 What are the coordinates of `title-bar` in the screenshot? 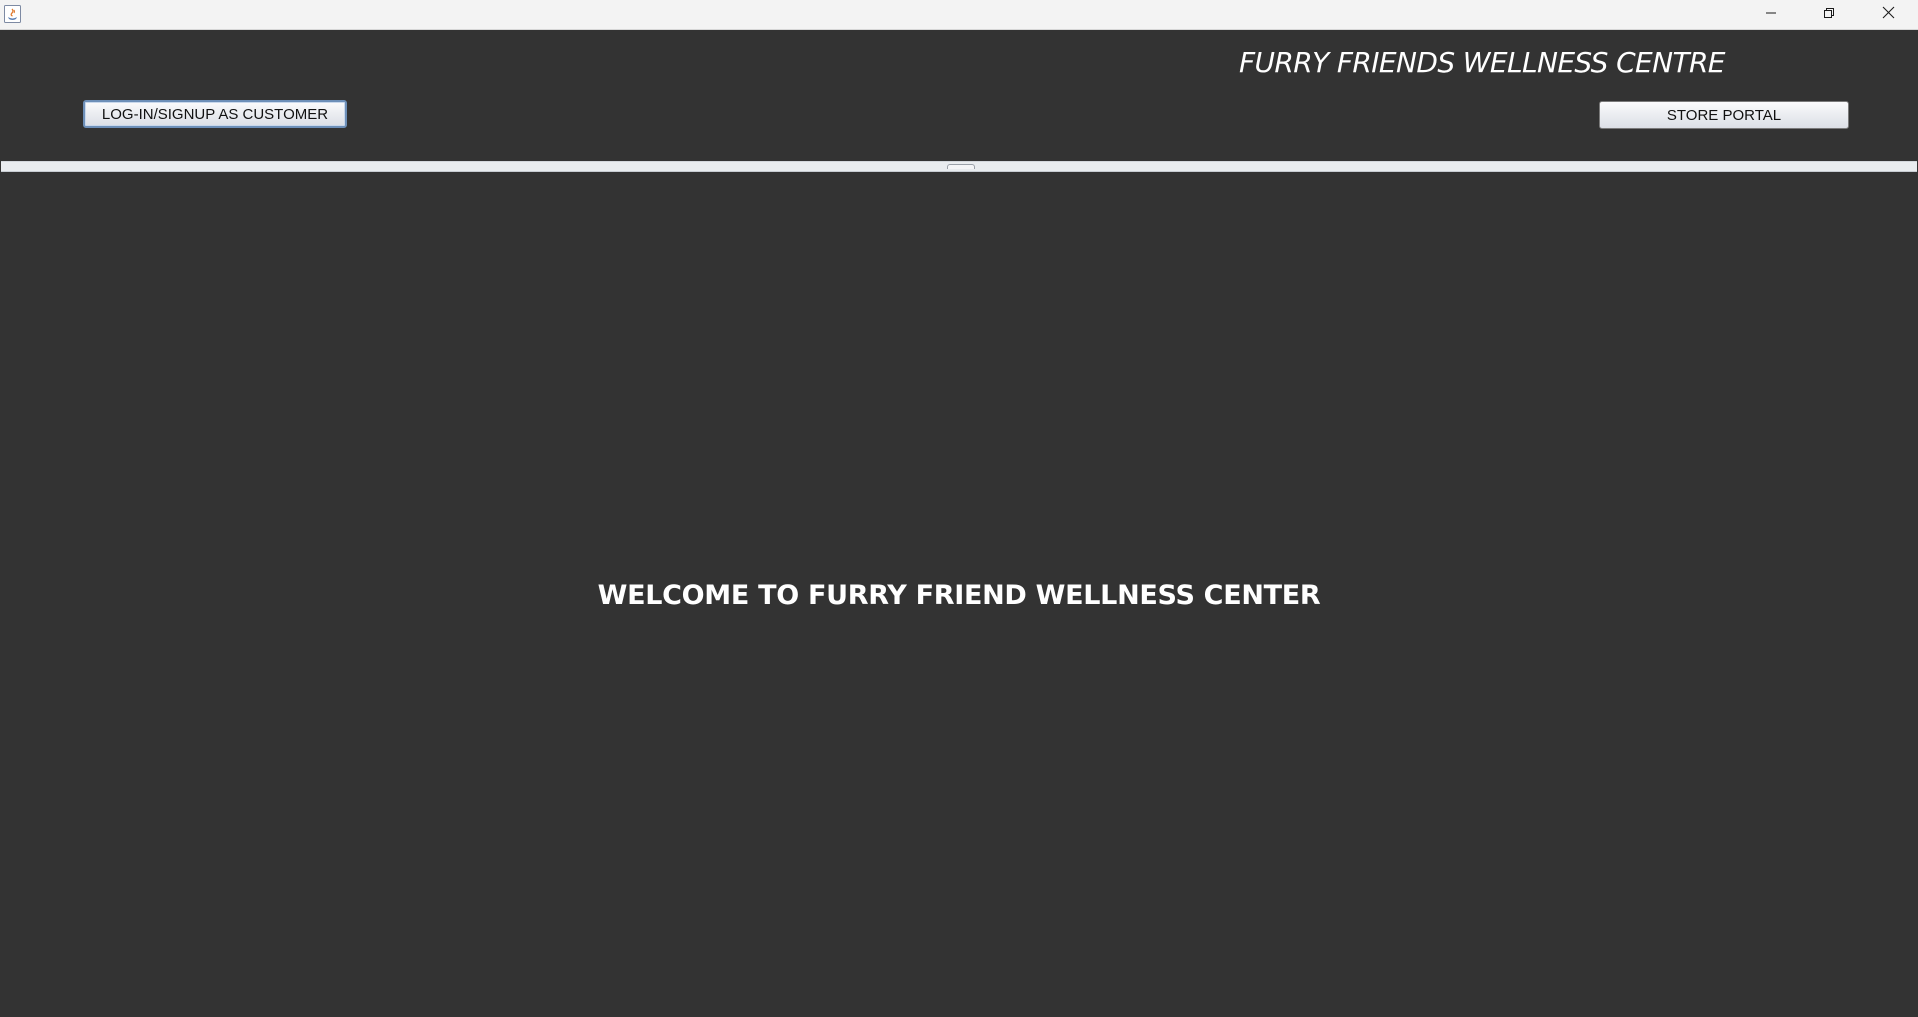 It's located at (959, 15).